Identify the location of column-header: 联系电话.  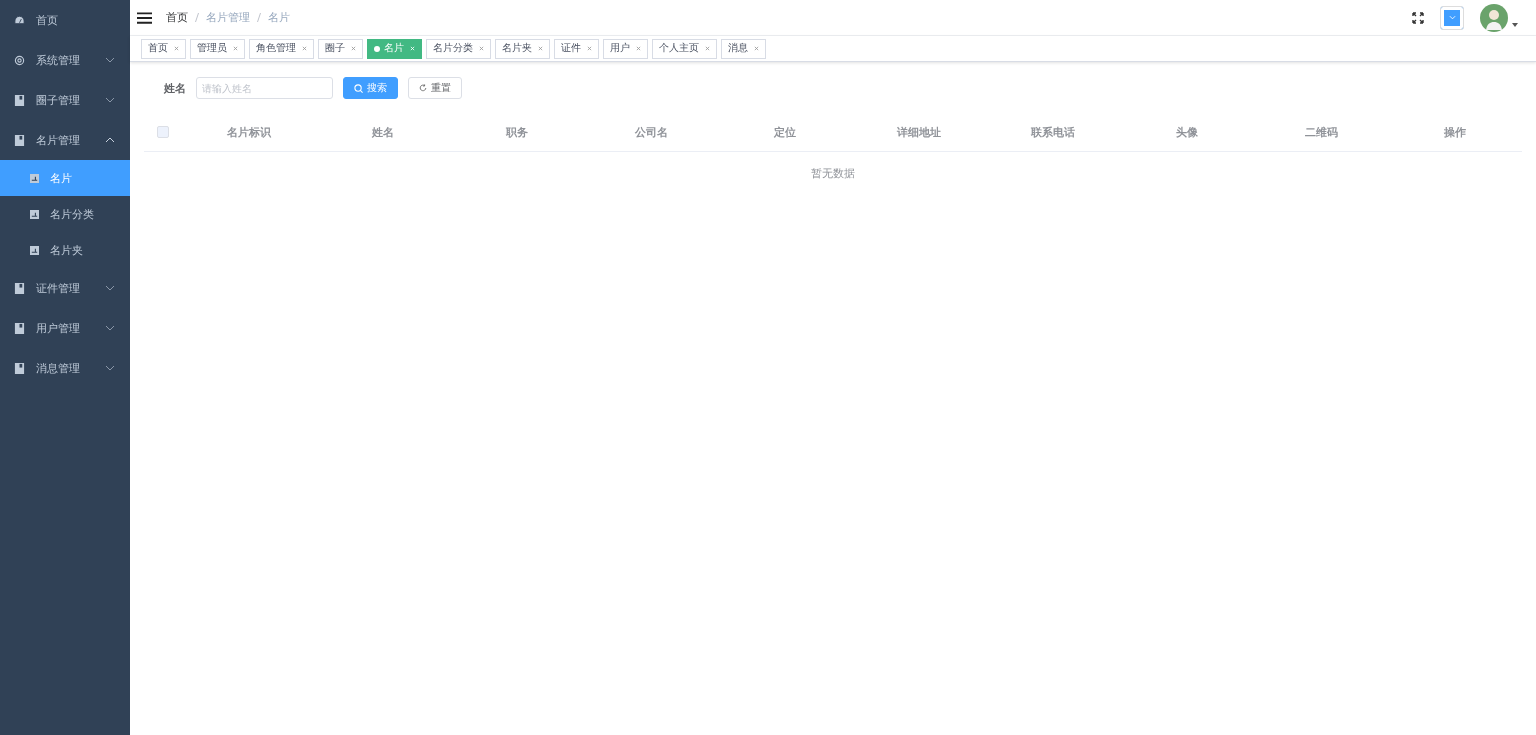
(1053, 132).